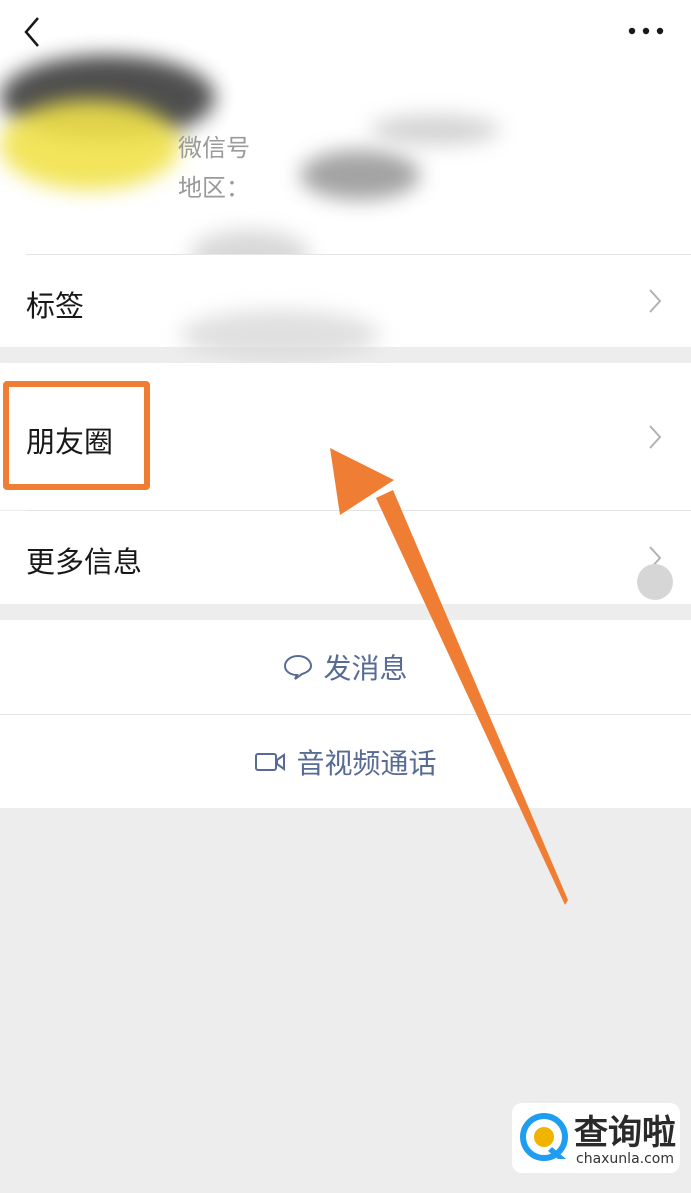 This screenshot has height=1193, width=691. What do you see at coordinates (625, 1133) in the screenshot?
I see `watermark-title: 查询啦` at bounding box center [625, 1133].